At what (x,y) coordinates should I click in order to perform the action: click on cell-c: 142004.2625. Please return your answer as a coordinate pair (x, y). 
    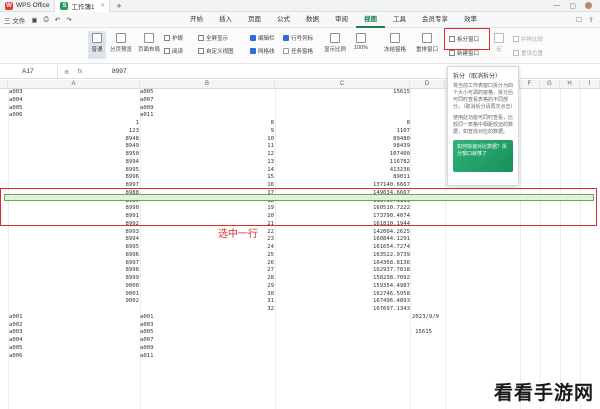
    Looking at the image, I should click on (391, 233).